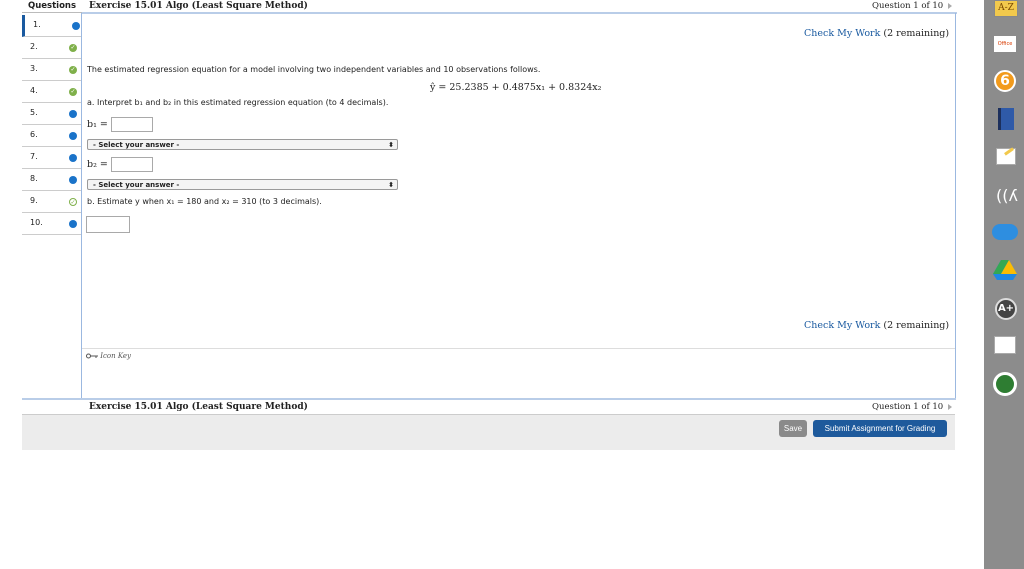  Describe the element at coordinates (1009, 151) in the screenshot. I see `pencil-icon` at that location.